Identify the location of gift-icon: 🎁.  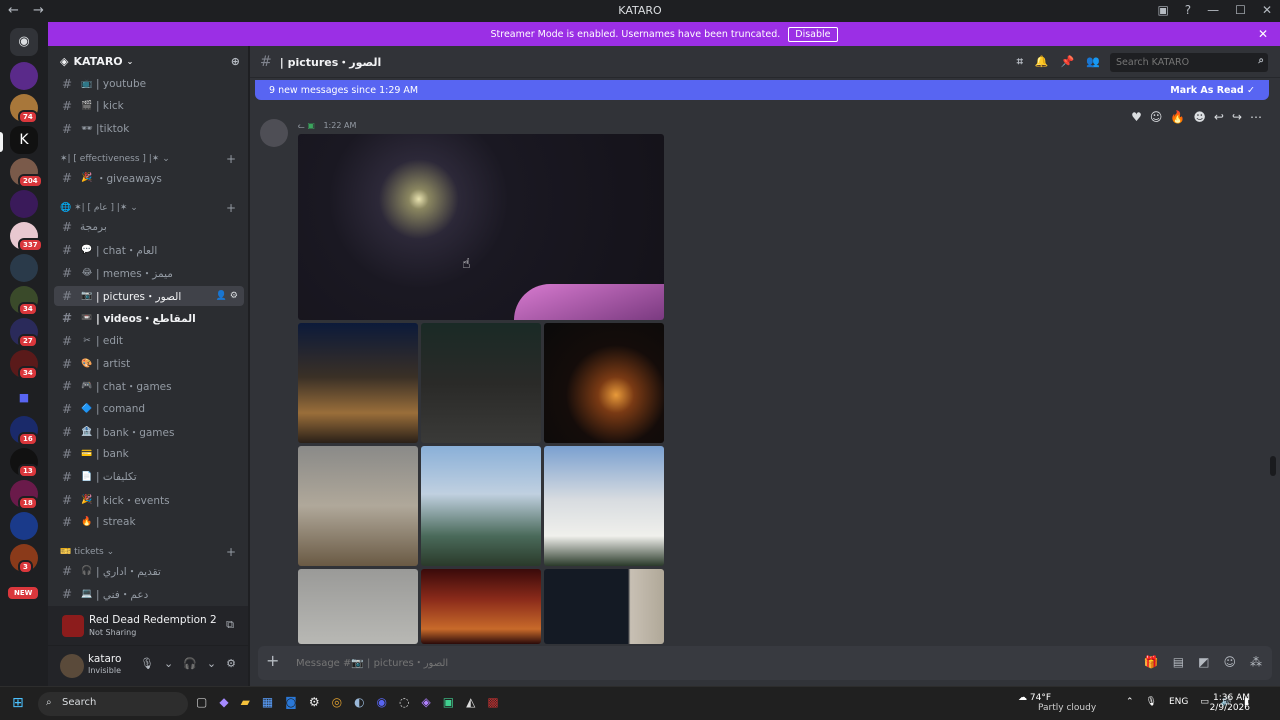
(1151, 662).